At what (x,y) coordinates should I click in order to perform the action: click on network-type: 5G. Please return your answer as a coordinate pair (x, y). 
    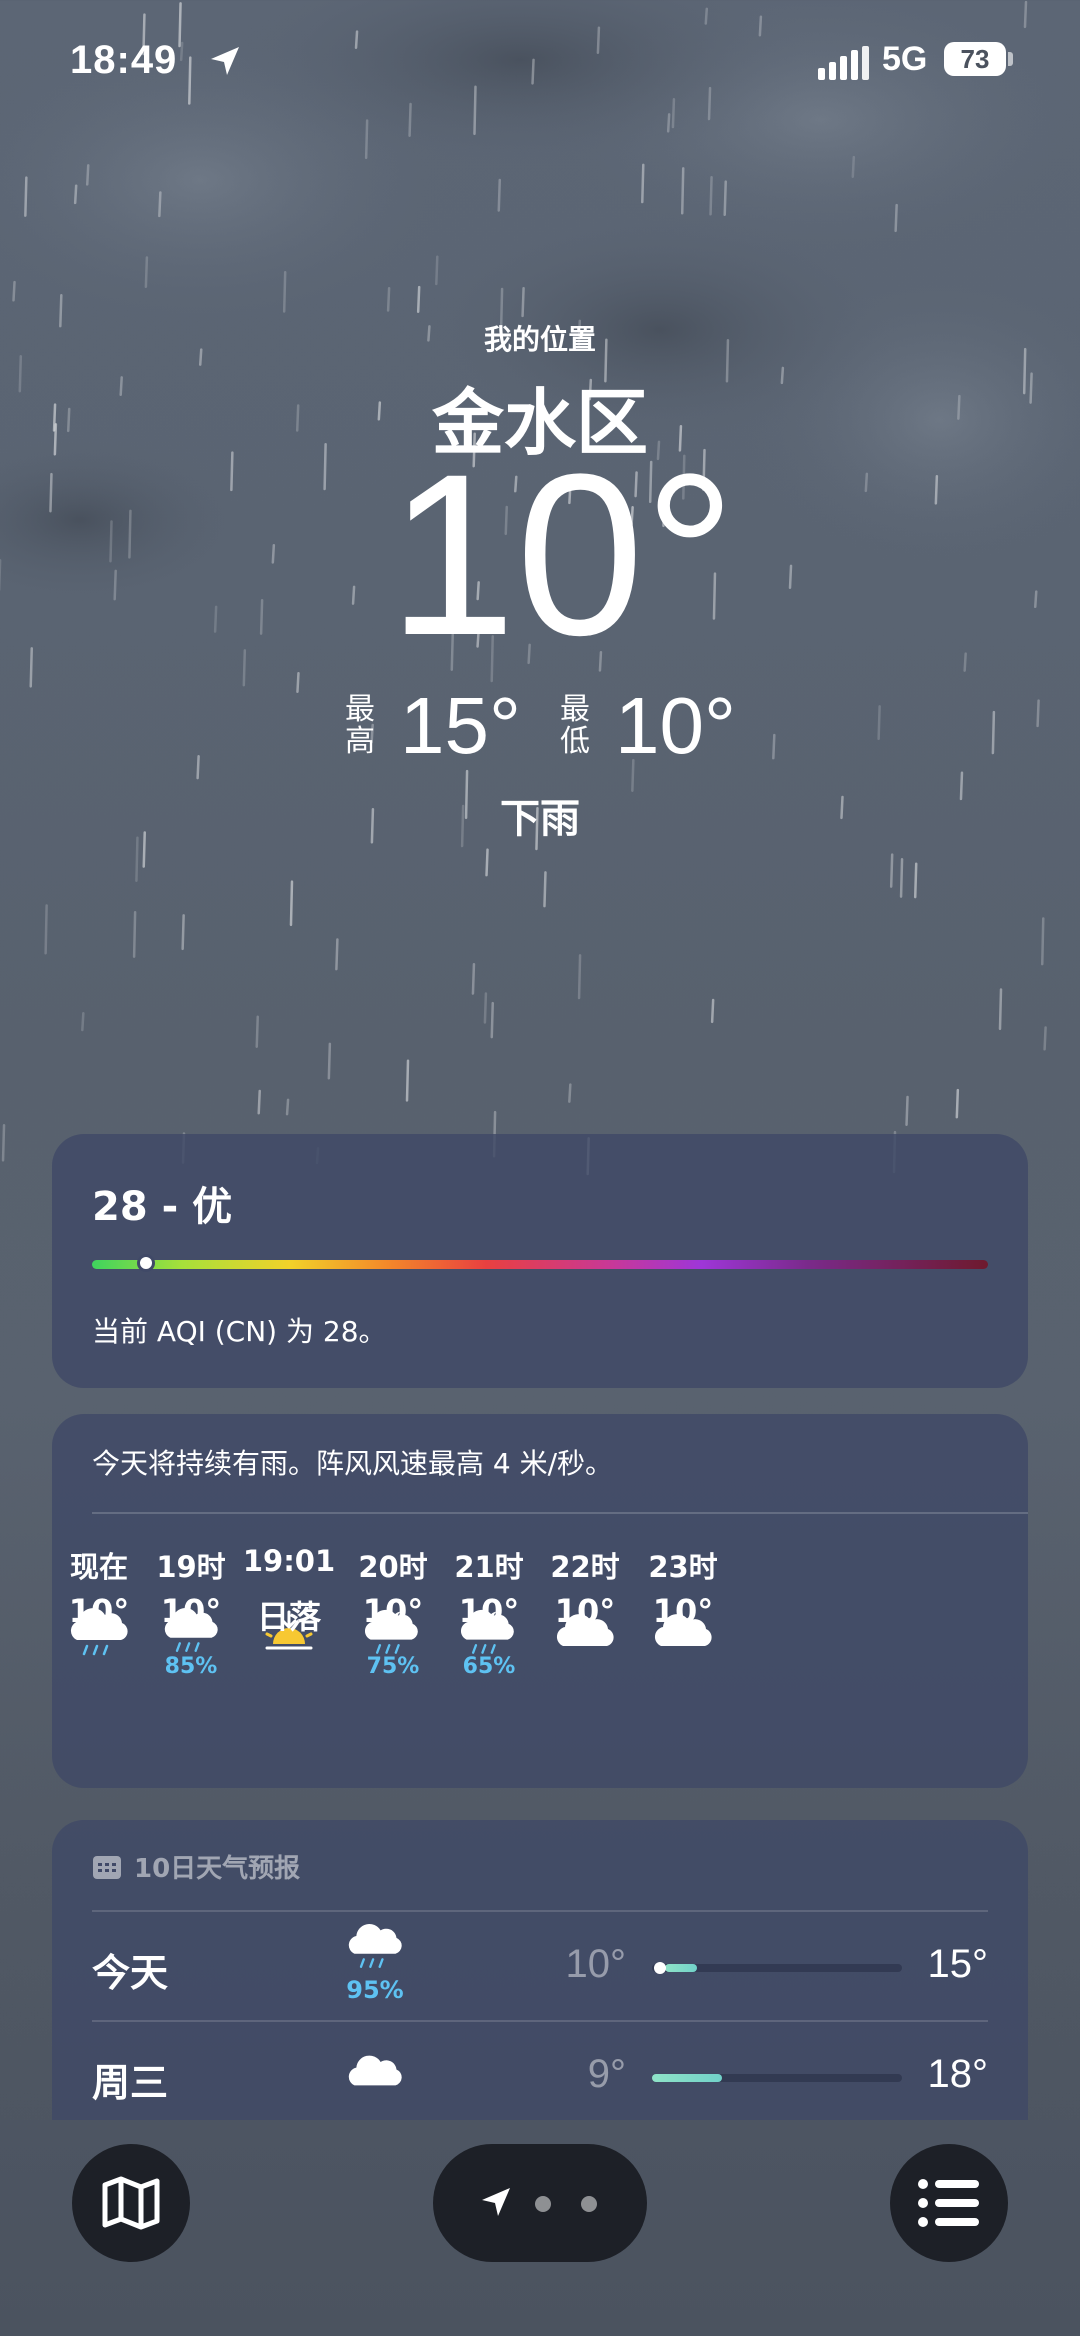
    Looking at the image, I should click on (905, 59).